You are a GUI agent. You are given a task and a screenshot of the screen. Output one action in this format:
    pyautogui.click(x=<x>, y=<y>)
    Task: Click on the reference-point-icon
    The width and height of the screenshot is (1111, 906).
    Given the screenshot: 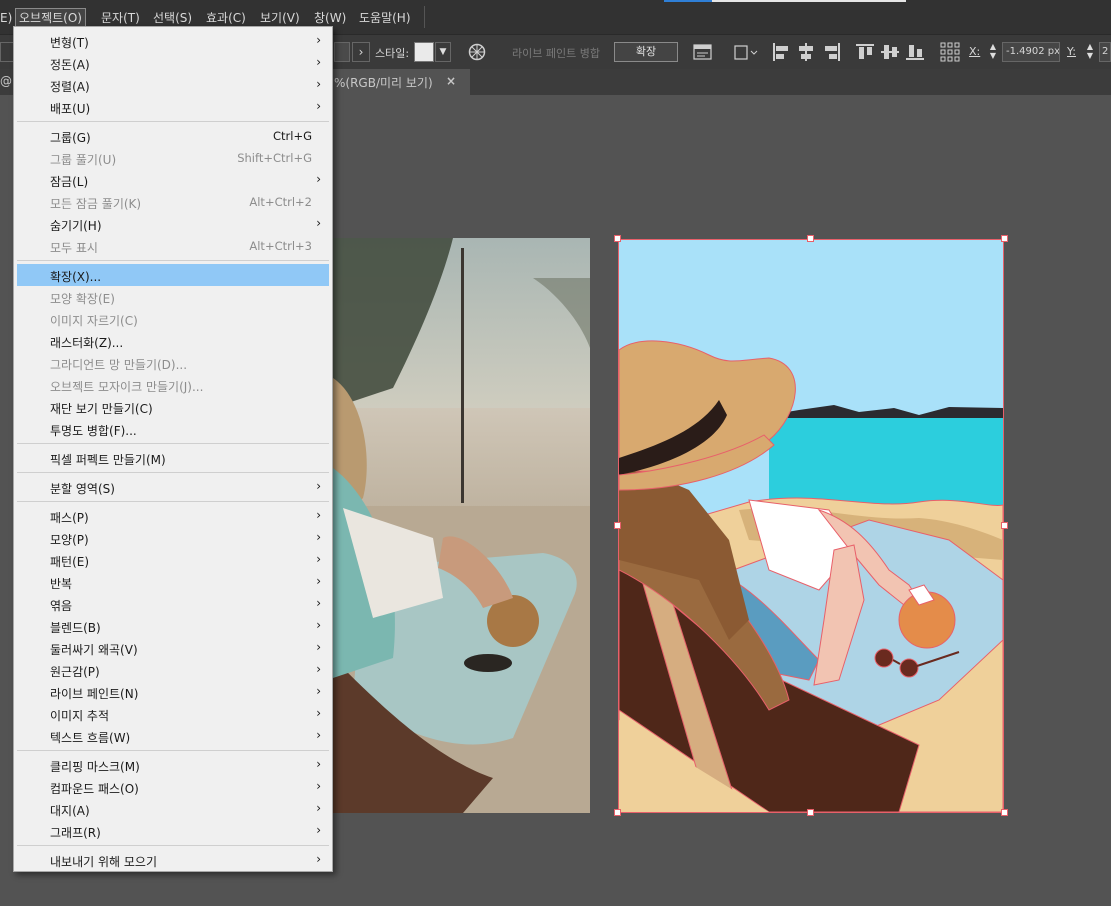 What is the action you would take?
    pyautogui.click(x=951, y=52)
    